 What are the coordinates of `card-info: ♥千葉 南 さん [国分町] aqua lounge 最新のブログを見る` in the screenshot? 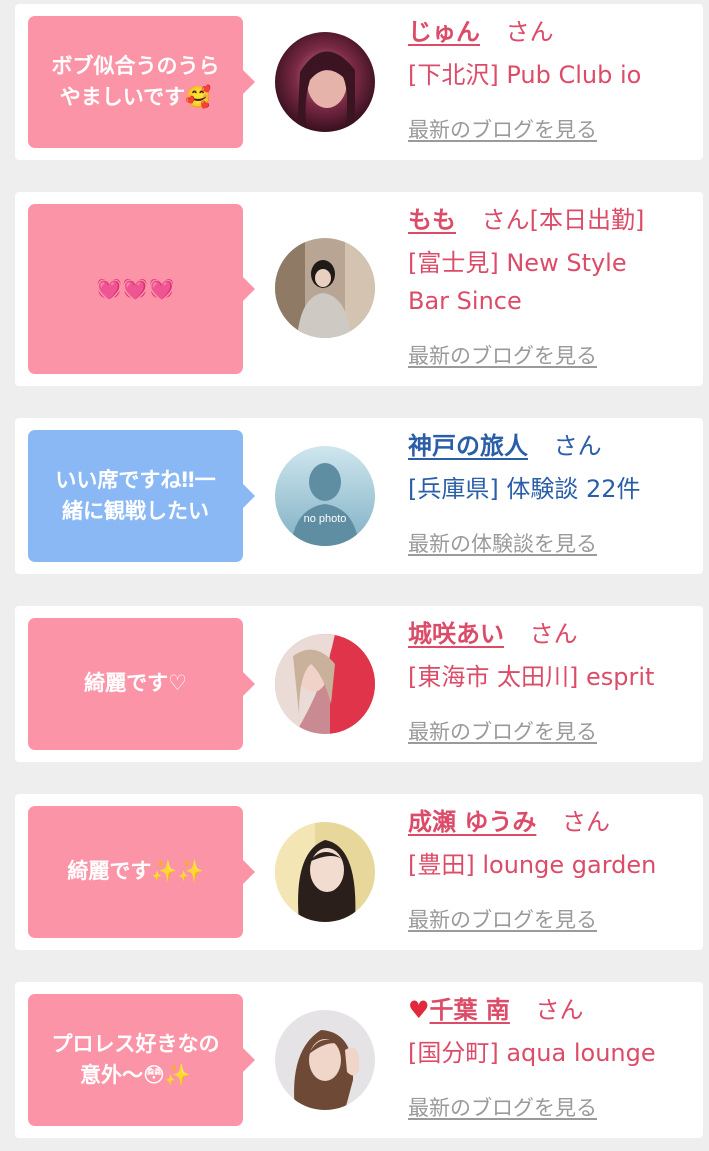 It's located at (550, 1056).